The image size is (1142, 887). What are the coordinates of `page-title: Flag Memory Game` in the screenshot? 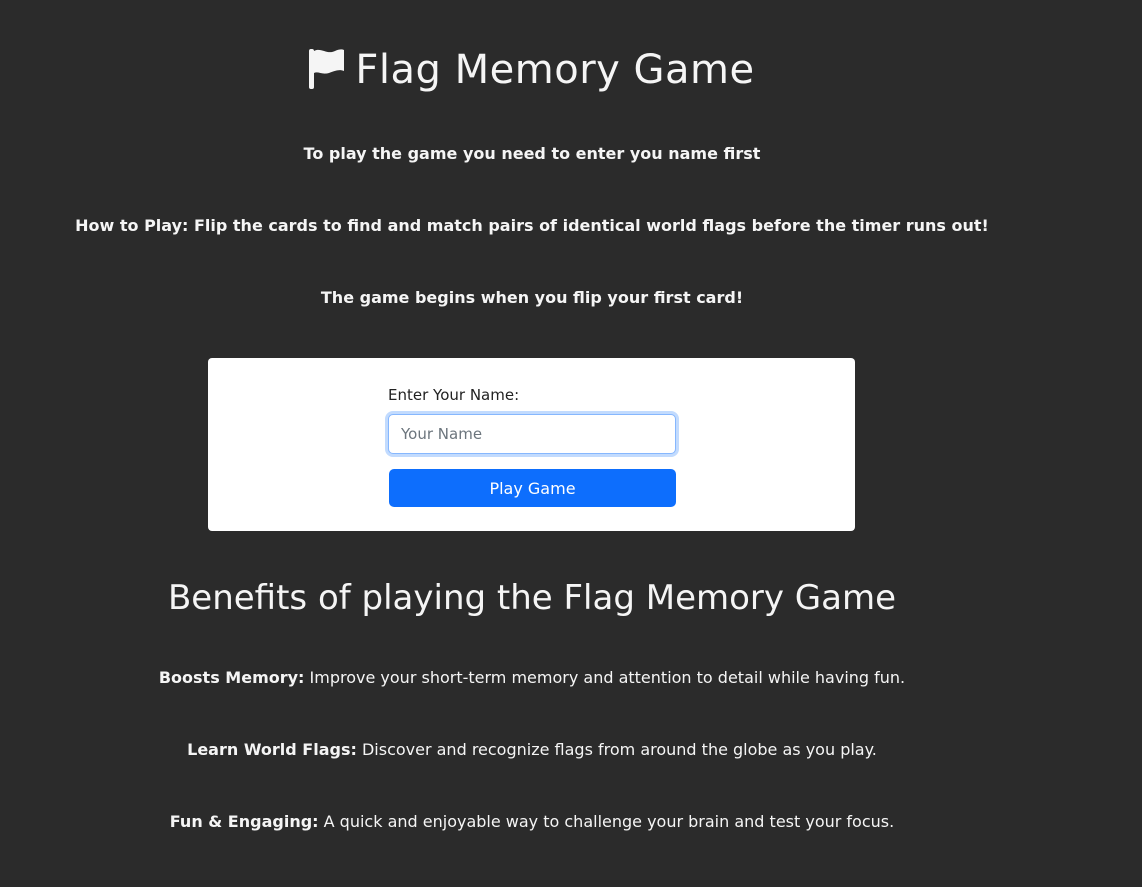 It's located at (532, 70).